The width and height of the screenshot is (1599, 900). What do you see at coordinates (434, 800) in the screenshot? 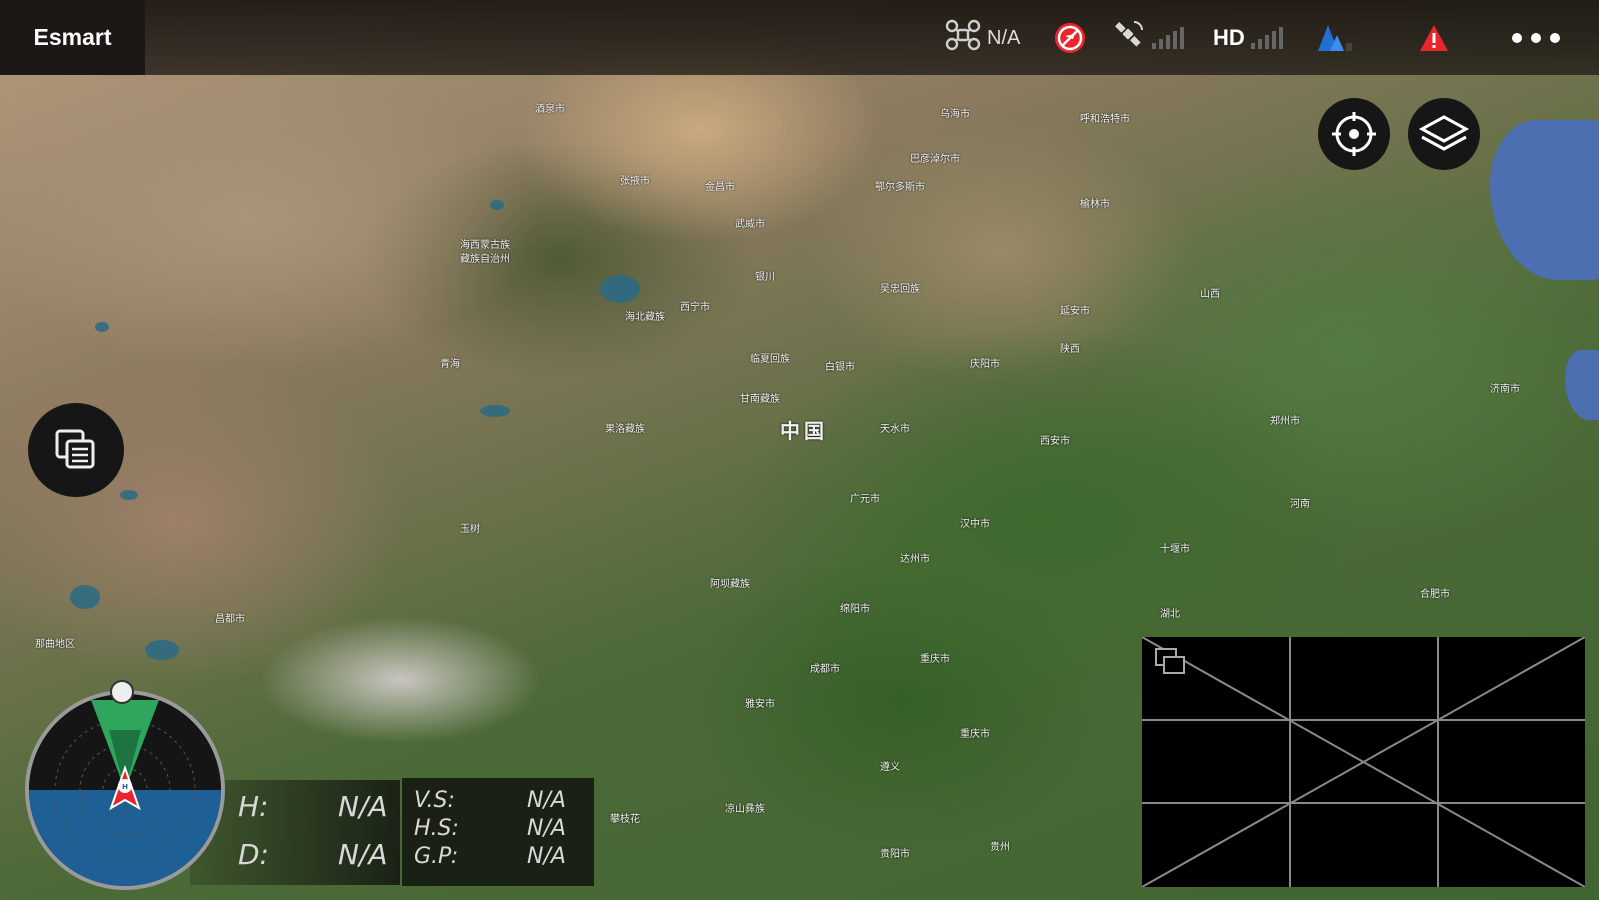
I see `vs-label: V.S:` at bounding box center [434, 800].